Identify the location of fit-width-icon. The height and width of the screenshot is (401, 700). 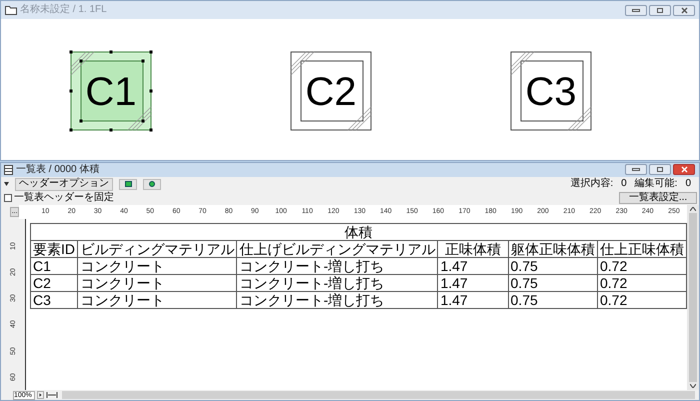
(52, 395).